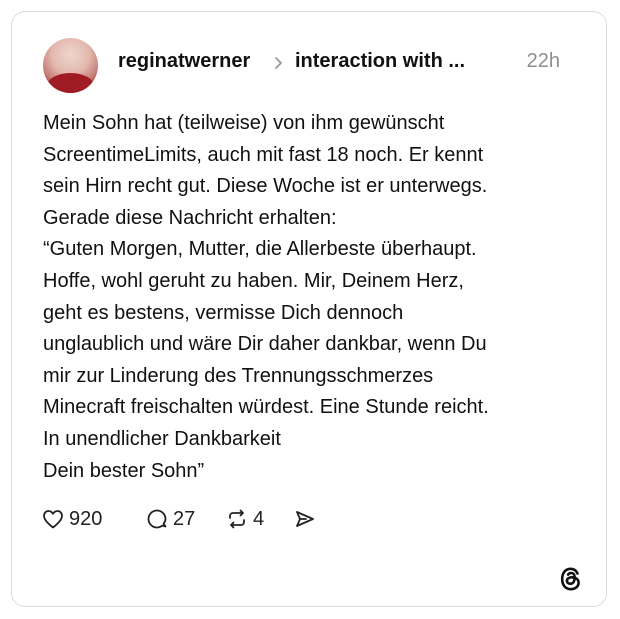  I want to click on repost-icon, so click(237, 519).